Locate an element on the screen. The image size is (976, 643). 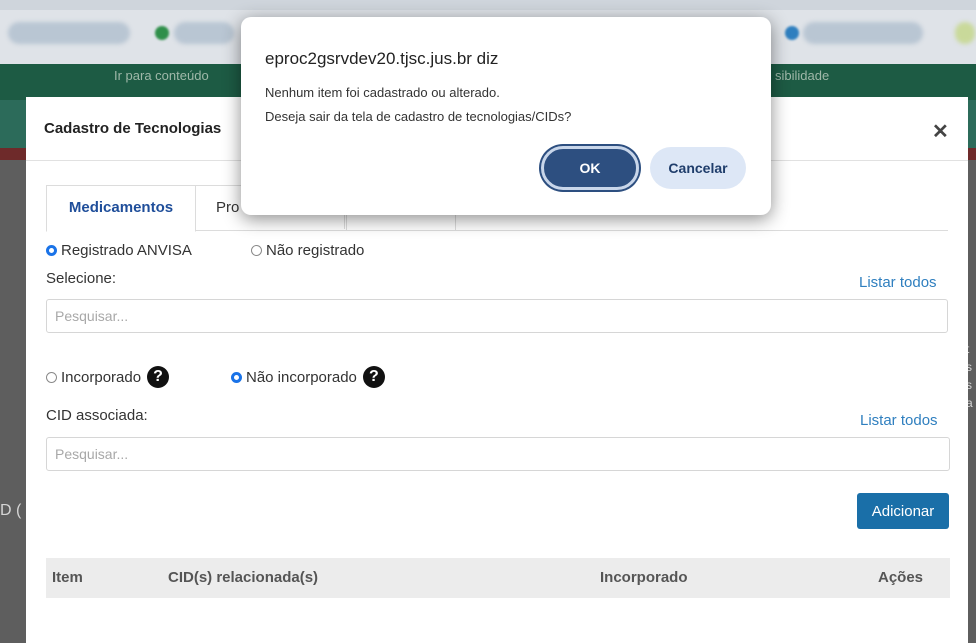
radio-label: Não incorporado is located at coordinates (301, 377).